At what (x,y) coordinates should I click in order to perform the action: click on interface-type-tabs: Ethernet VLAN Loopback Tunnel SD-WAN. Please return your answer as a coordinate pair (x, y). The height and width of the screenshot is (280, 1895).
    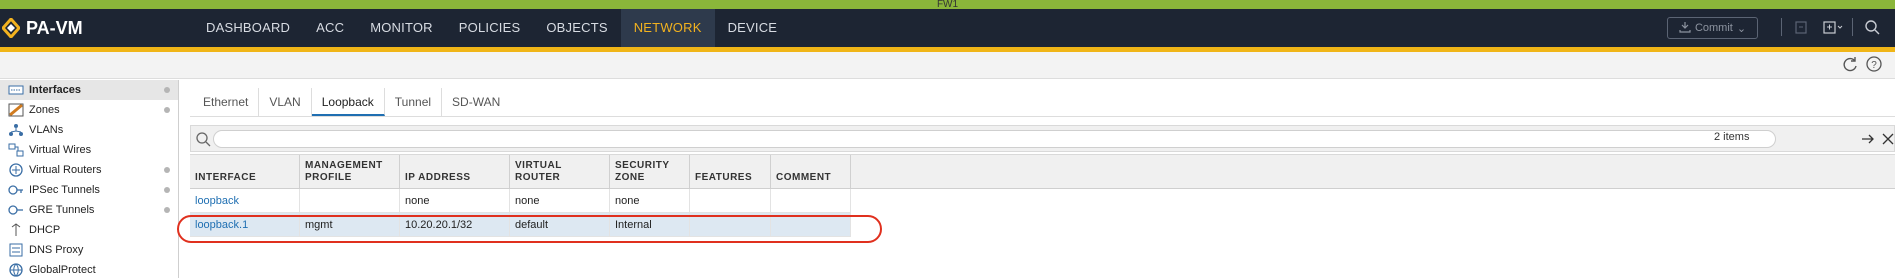
    Looking at the image, I should click on (351, 102).